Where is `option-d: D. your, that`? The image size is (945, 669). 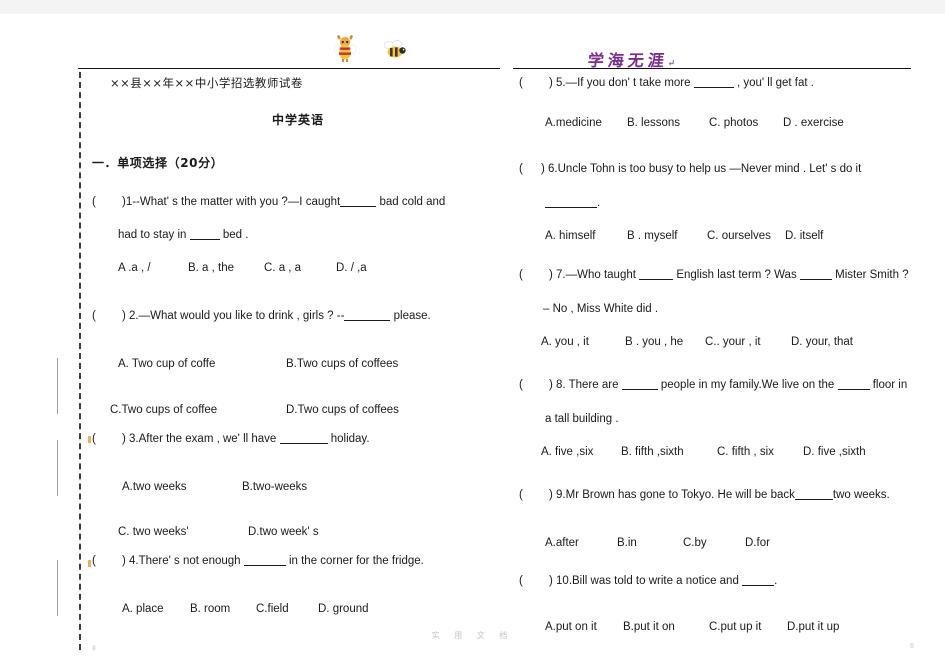
option-d: D. your, that is located at coordinates (822, 342).